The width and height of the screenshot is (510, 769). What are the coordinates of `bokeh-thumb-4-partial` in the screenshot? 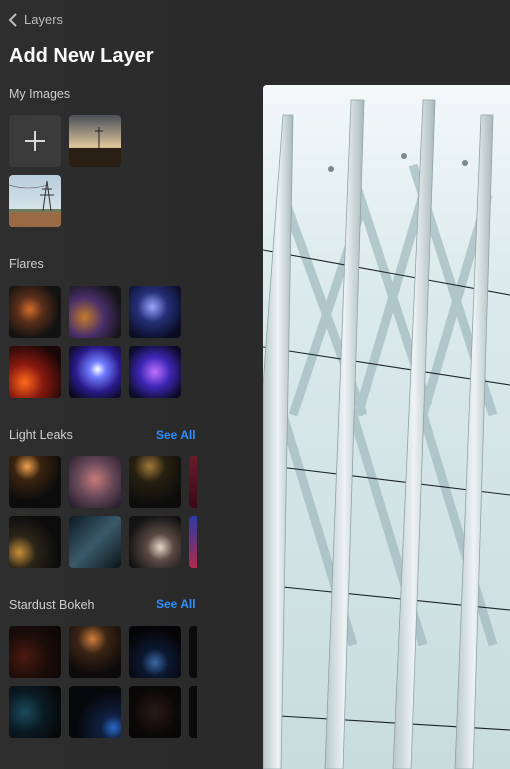 It's located at (193, 652).